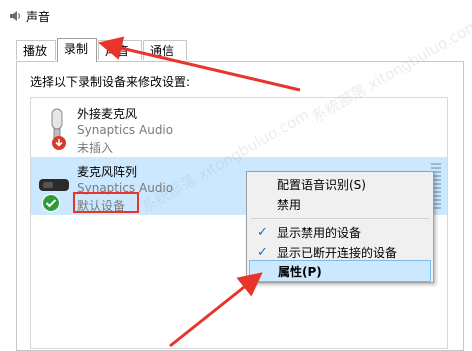 The height and width of the screenshot is (351, 472). What do you see at coordinates (319, 233) in the screenshot?
I see `menu-item-label: 显示禁用的设备` at bounding box center [319, 233].